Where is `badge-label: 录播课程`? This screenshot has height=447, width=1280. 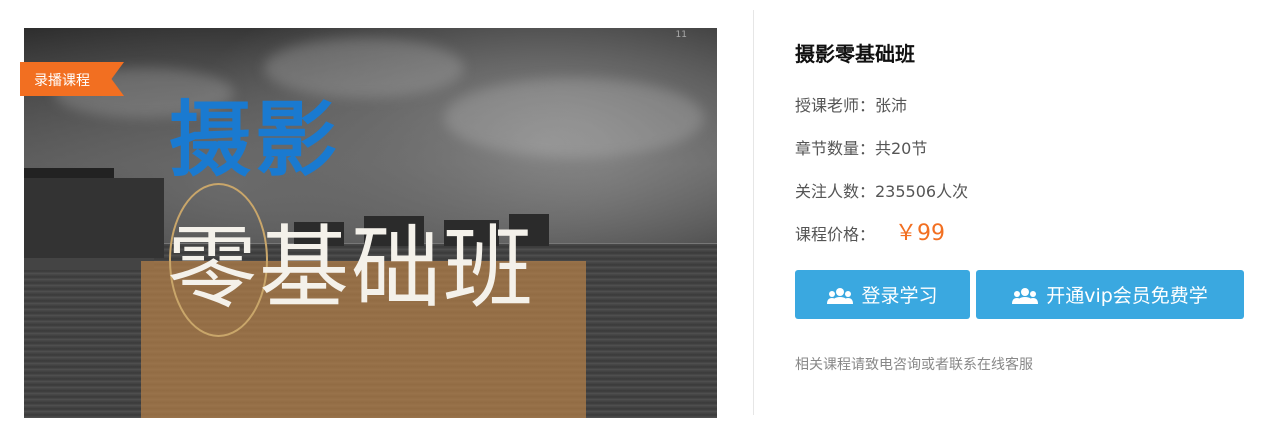 badge-label: 录播课程 is located at coordinates (62, 81).